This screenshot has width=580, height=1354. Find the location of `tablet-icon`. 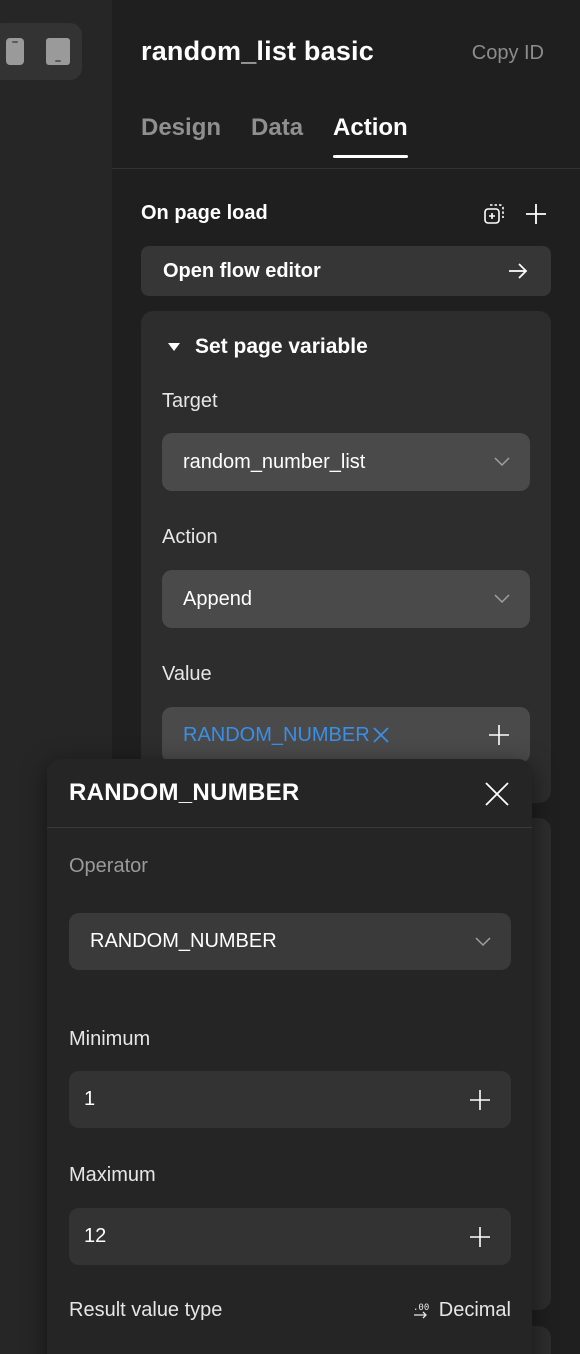

tablet-icon is located at coordinates (58, 51).